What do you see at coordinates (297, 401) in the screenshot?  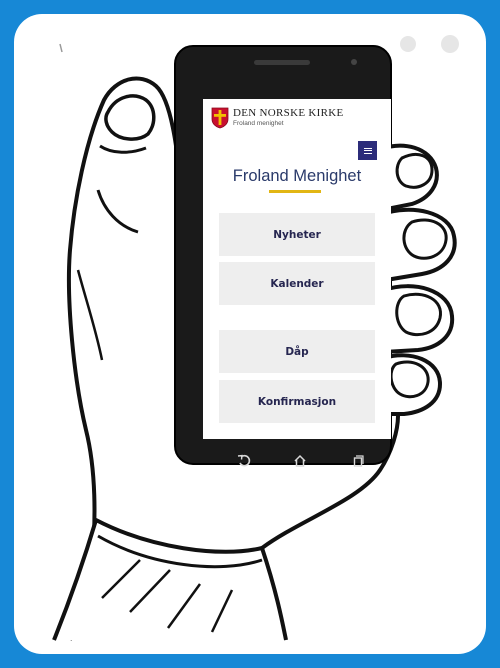 I see `konfirmasjon-button: Konfirmasjon` at bounding box center [297, 401].